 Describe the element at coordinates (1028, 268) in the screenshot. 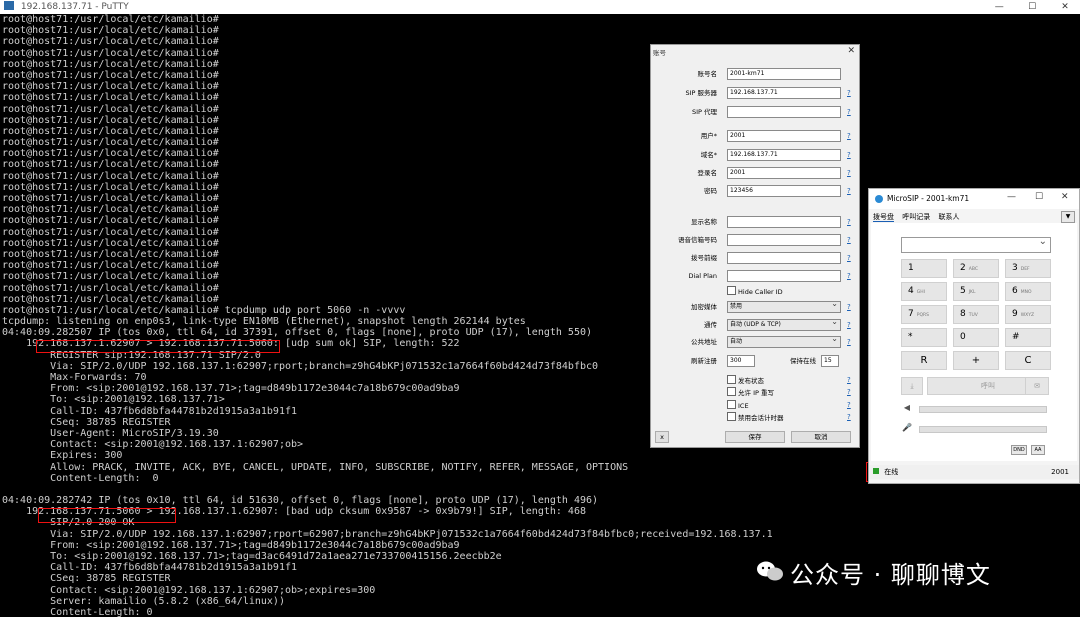

I see `dialpad-key: 3 DEF` at that location.